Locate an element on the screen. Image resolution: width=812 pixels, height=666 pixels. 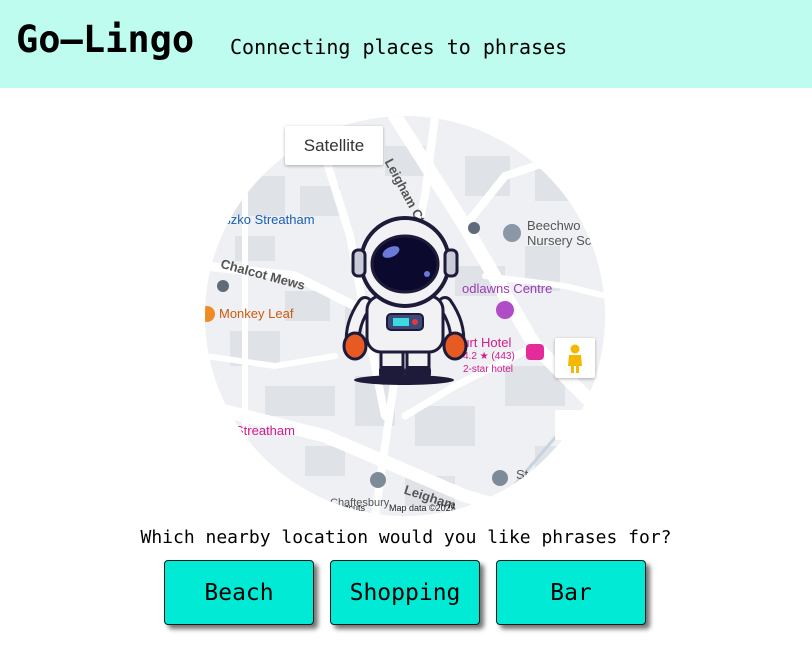
astronaut-mascot is located at coordinates (405, 300).